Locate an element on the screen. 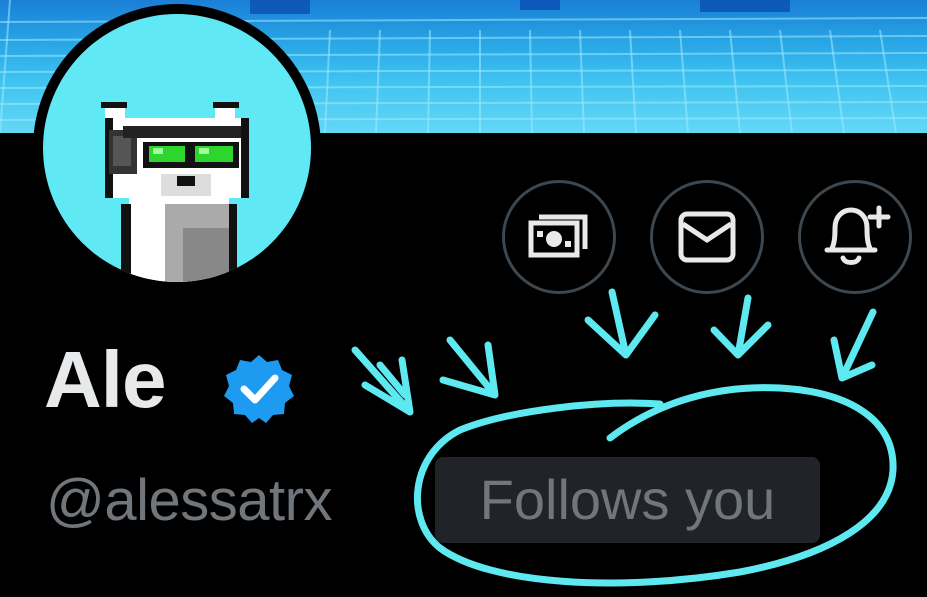 This screenshot has height=597, width=927. money-icon is located at coordinates (558, 236).